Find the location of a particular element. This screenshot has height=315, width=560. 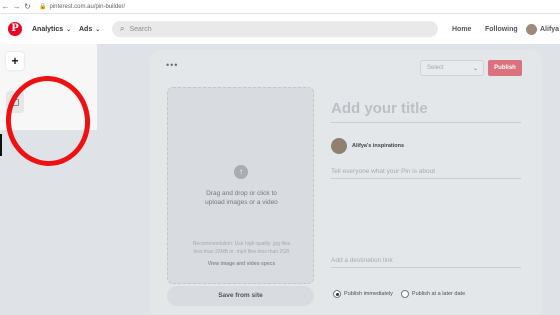

title-input: Add your title is located at coordinates (379, 108).